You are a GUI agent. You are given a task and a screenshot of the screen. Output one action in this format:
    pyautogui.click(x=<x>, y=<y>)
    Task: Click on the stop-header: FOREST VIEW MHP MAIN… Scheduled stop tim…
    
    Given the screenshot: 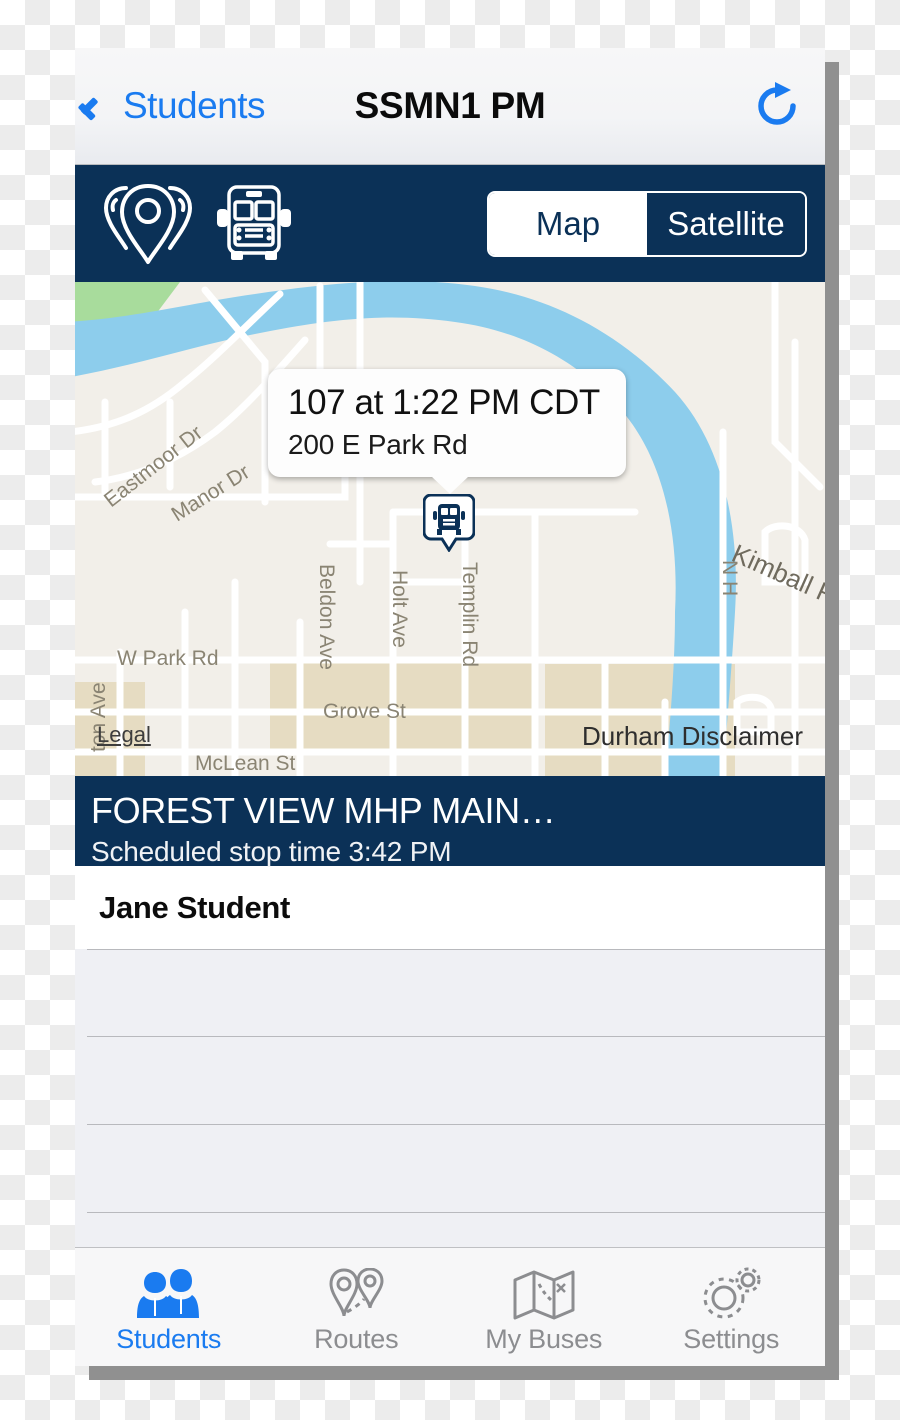 What is the action you would take?
    pyautogui.click(x=450, y=821)
    